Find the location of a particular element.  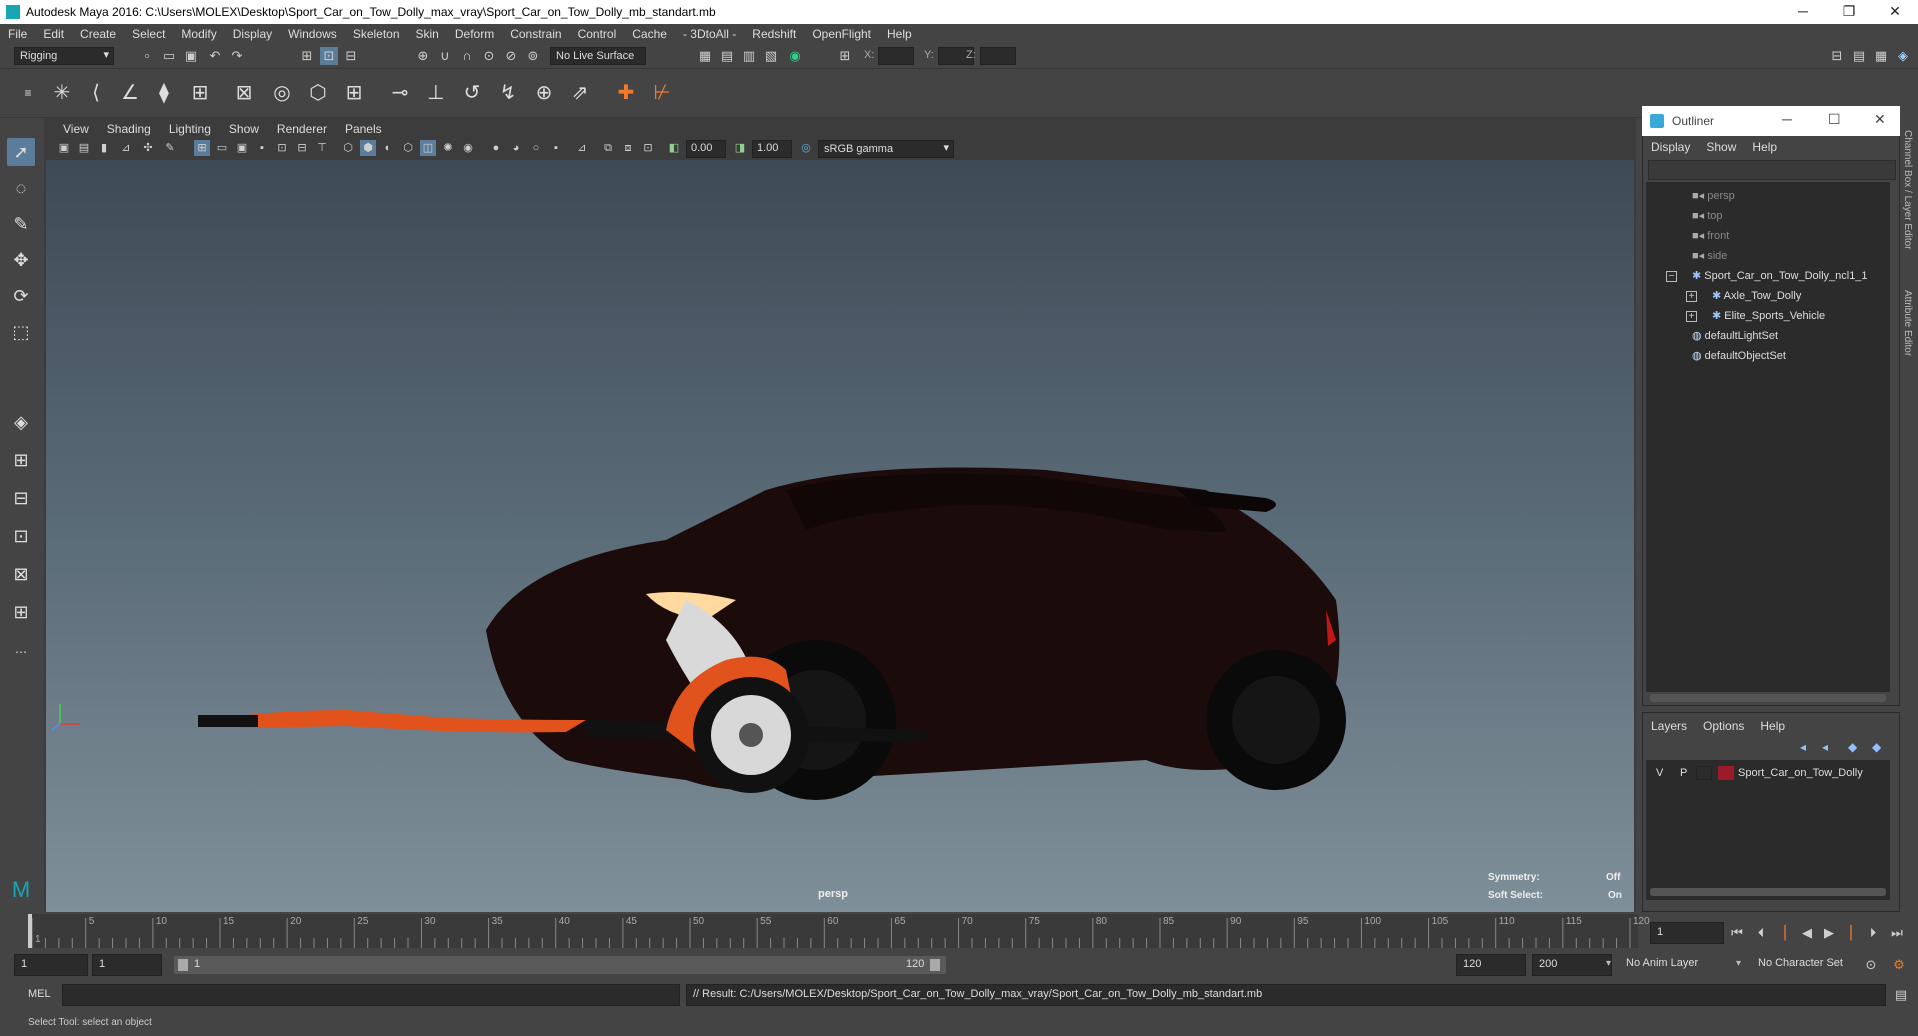

snap-projected-icon: ⊚ is located at coordinates (533, 56).